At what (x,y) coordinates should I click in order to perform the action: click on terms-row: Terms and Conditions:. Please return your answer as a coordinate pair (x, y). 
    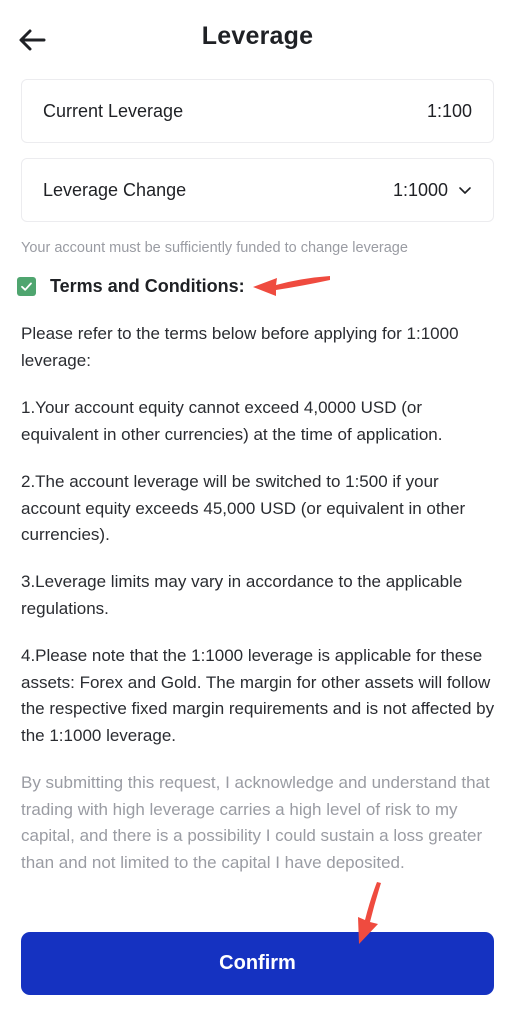
    Looking at the image, I should click on (131, 286).